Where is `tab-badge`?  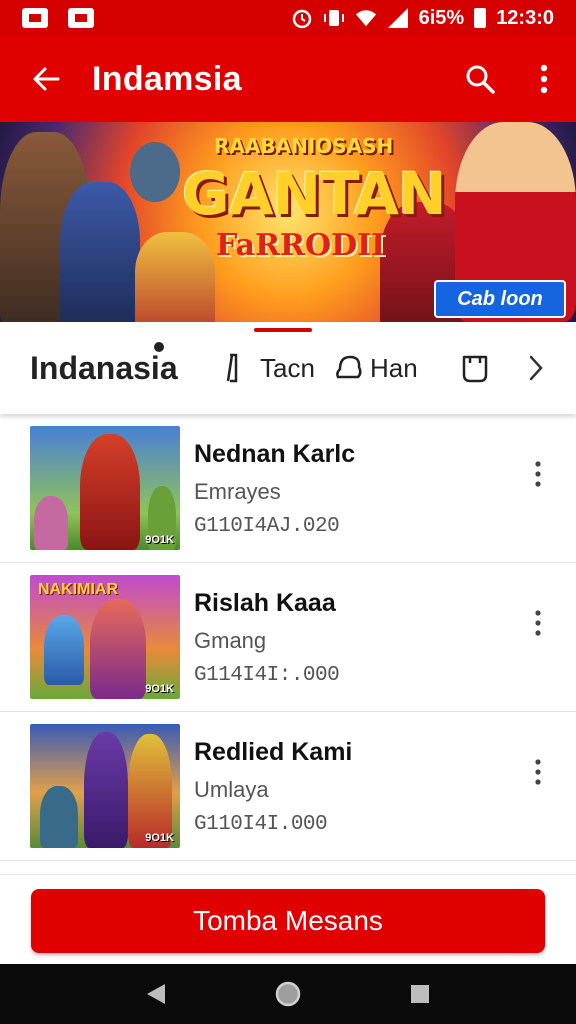
tab-badge is located at coordinates (487, 368).